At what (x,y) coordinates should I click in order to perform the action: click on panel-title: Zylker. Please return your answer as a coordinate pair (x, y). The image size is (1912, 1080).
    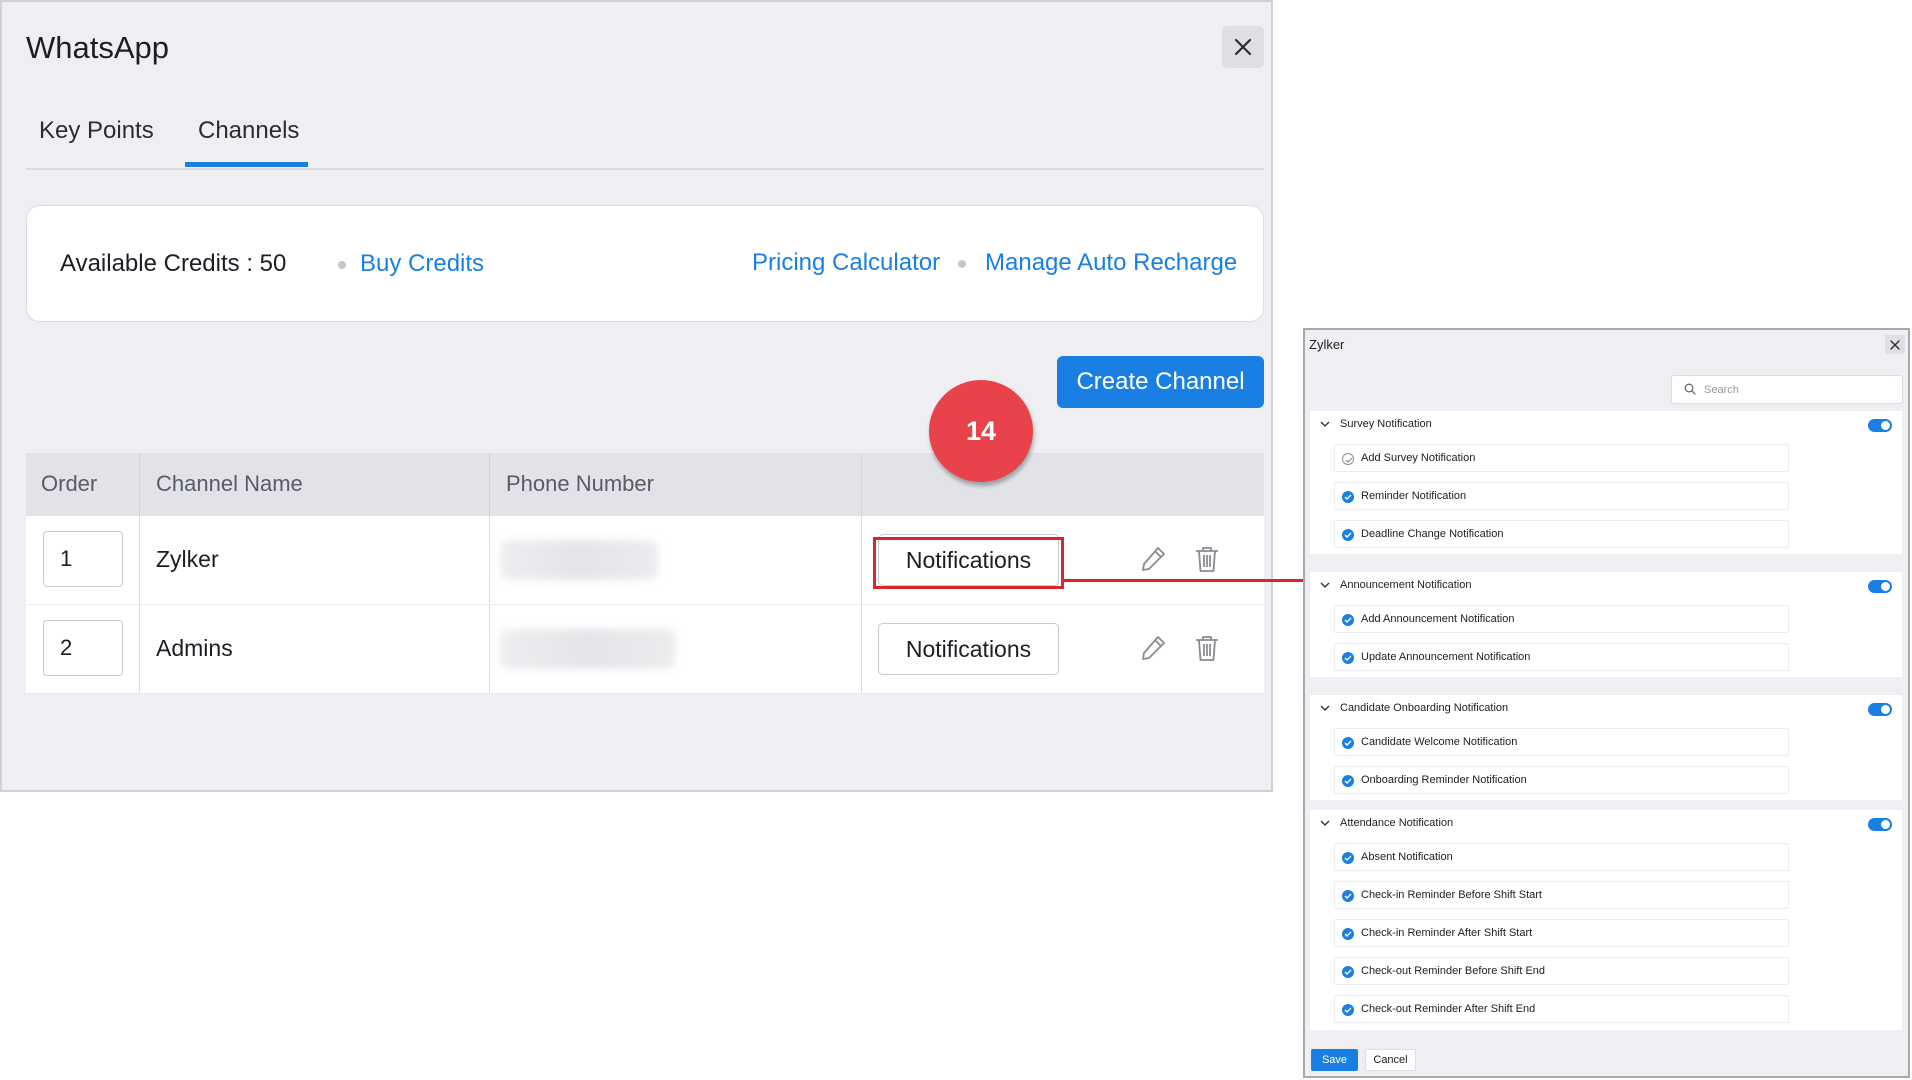
    Looking at the image, I should click on (1327, 344).